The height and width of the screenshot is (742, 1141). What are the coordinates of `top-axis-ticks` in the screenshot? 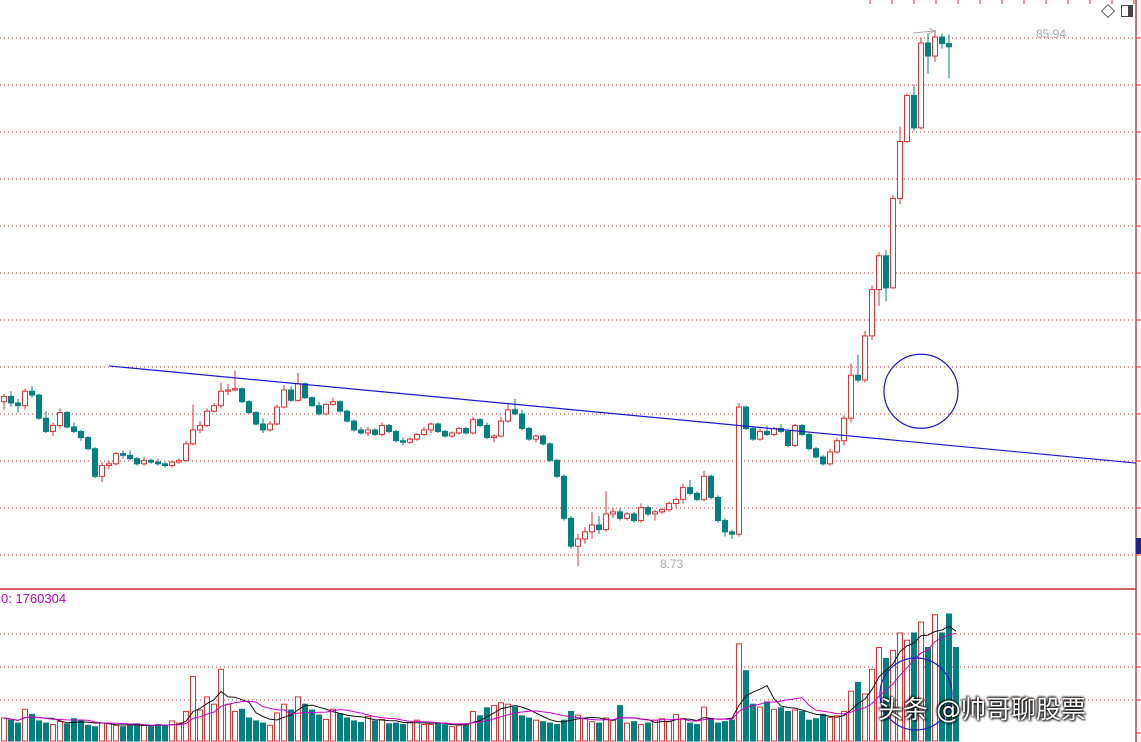 It's located at (1002, 2).